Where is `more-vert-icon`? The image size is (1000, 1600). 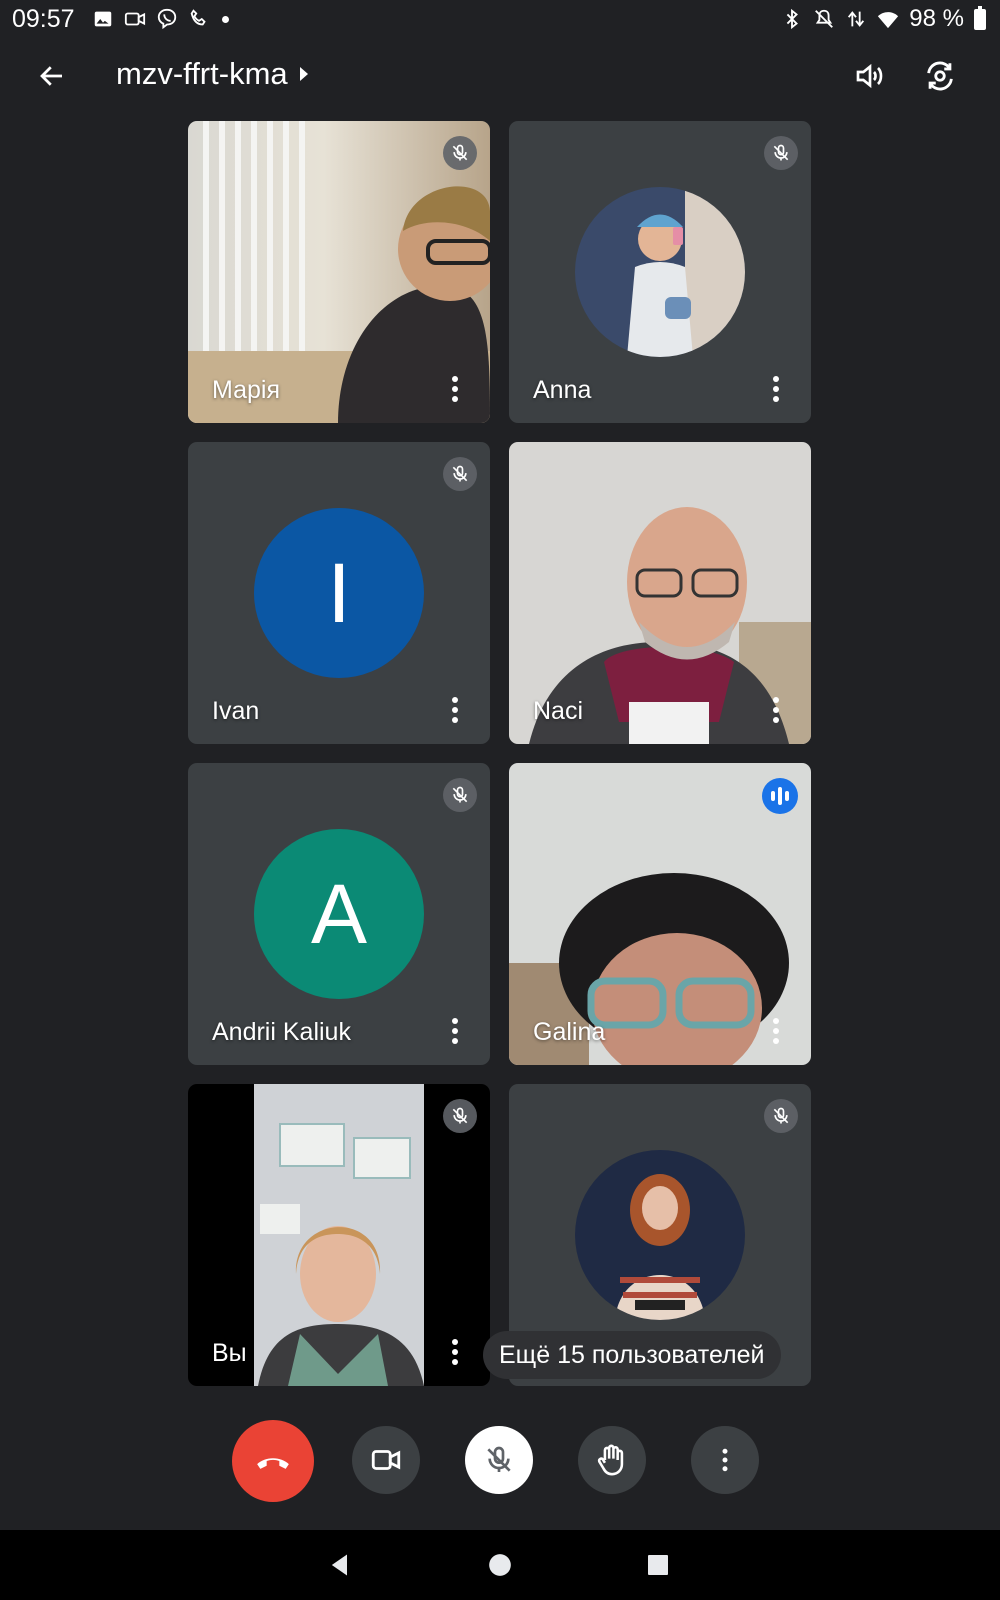 more-vert-icon is located at coordinates (725, 1460).